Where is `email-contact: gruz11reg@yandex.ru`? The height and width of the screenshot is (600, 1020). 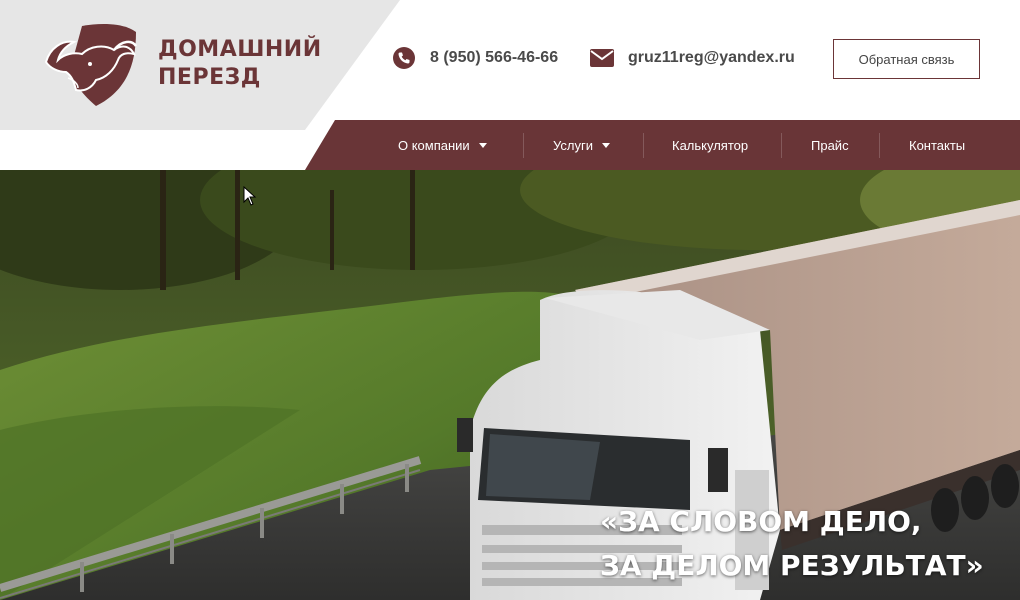 email-contact: gruz11reg@yandex.ru is located at coordinates (692, 58).